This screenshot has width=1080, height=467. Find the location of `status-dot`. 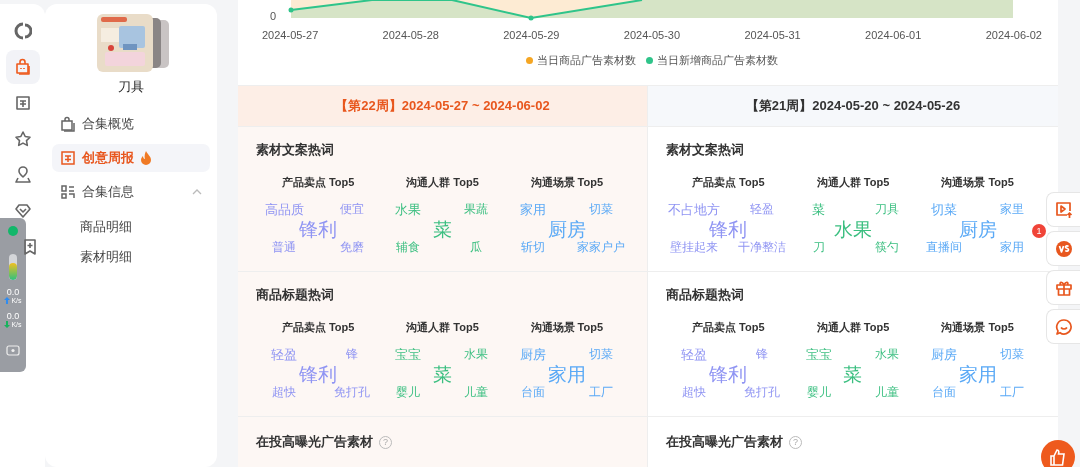

status-dot is located at coordinates (13, 231).